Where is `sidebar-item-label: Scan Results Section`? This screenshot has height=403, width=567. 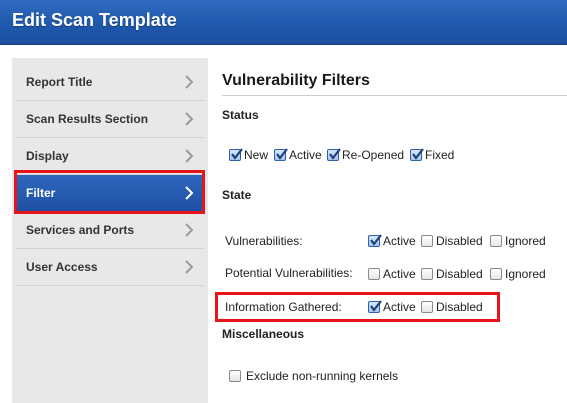 sidebar-item-label: Scan Results Section is located at coordinates (87, 119).